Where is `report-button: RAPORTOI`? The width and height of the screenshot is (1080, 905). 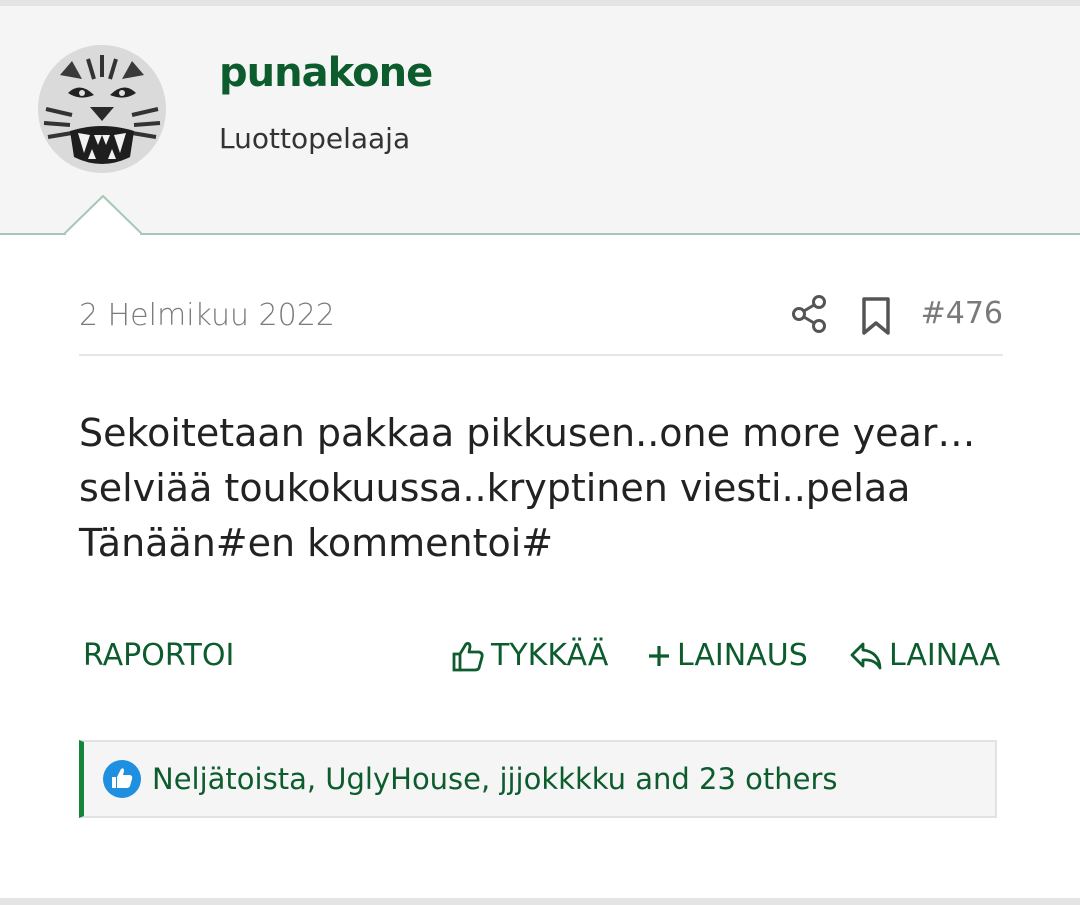
report-button: RAPORTOI is located at coordinates (158, 655).